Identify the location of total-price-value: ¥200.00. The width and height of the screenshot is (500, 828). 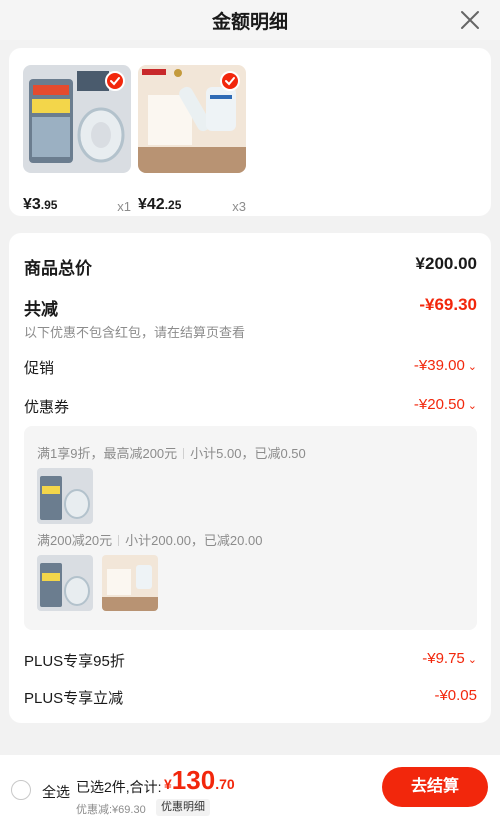
(446, 263).